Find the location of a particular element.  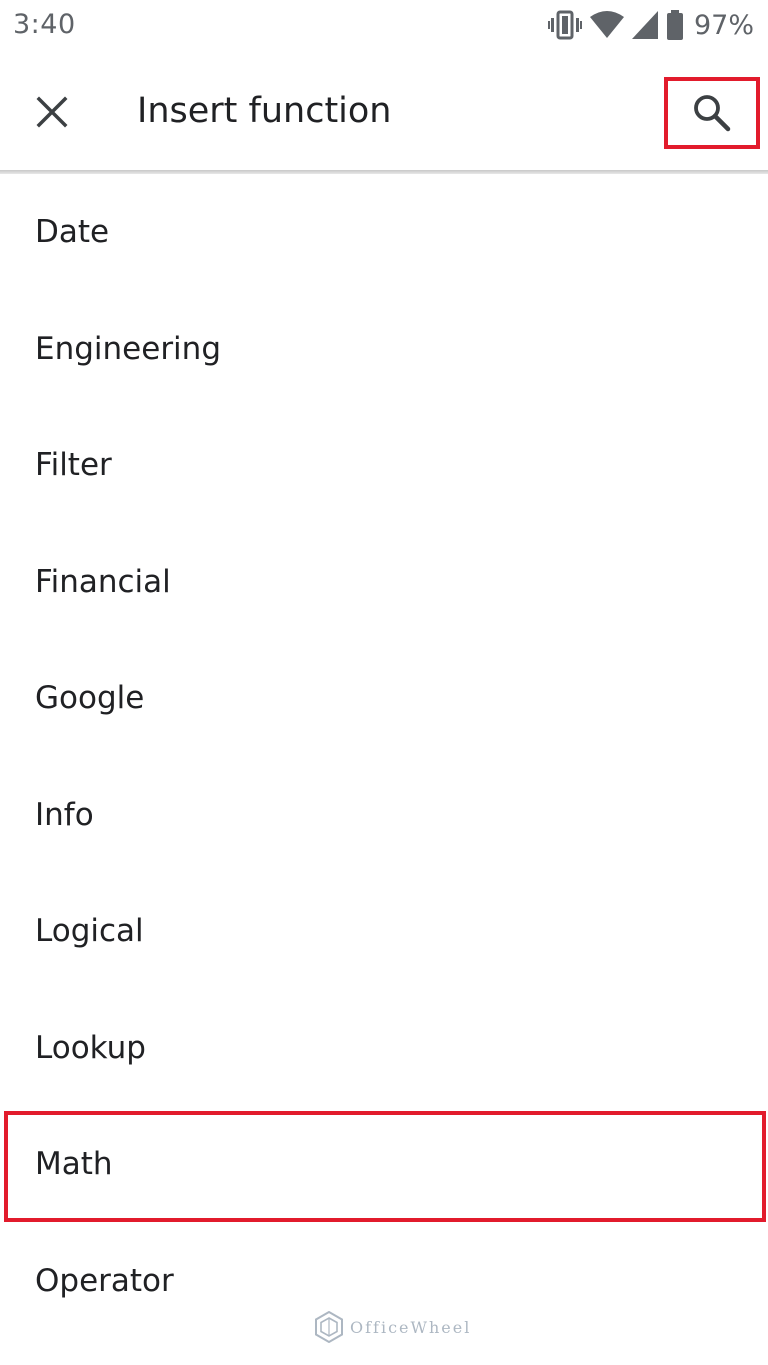

search-icon is located at coordinates (712, 113).